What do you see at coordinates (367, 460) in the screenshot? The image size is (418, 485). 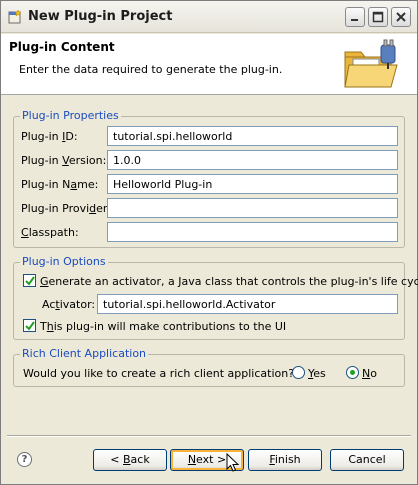 I see `cancel-button: Cancel` at bounding box center [367, 460].